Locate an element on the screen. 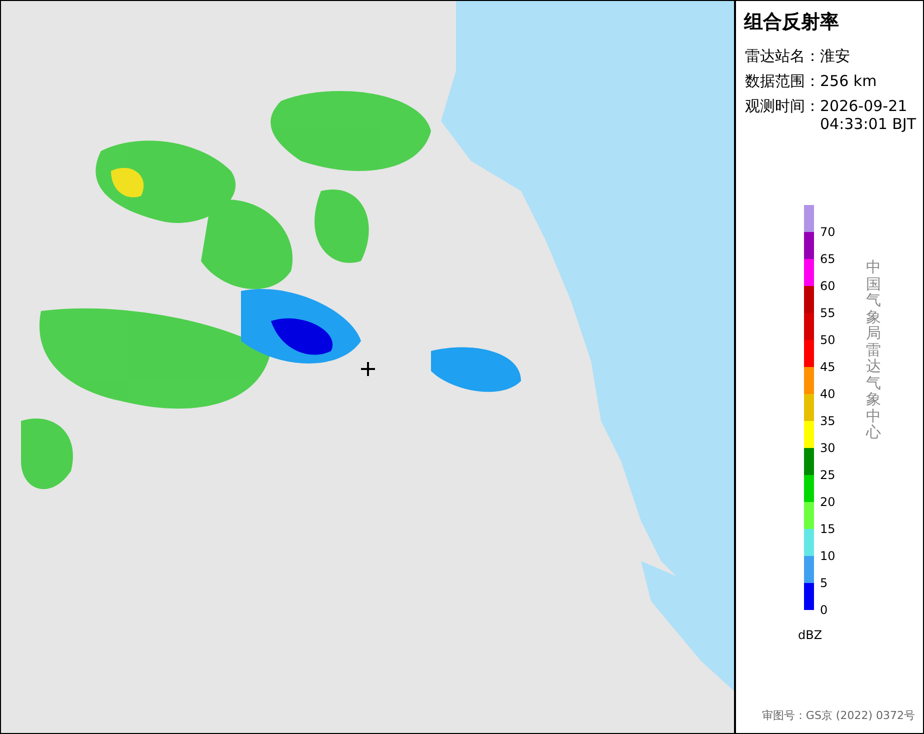 The height and width of the screenshot is (734, 924). legend-label: 45 is located at coordinates (828, 367).